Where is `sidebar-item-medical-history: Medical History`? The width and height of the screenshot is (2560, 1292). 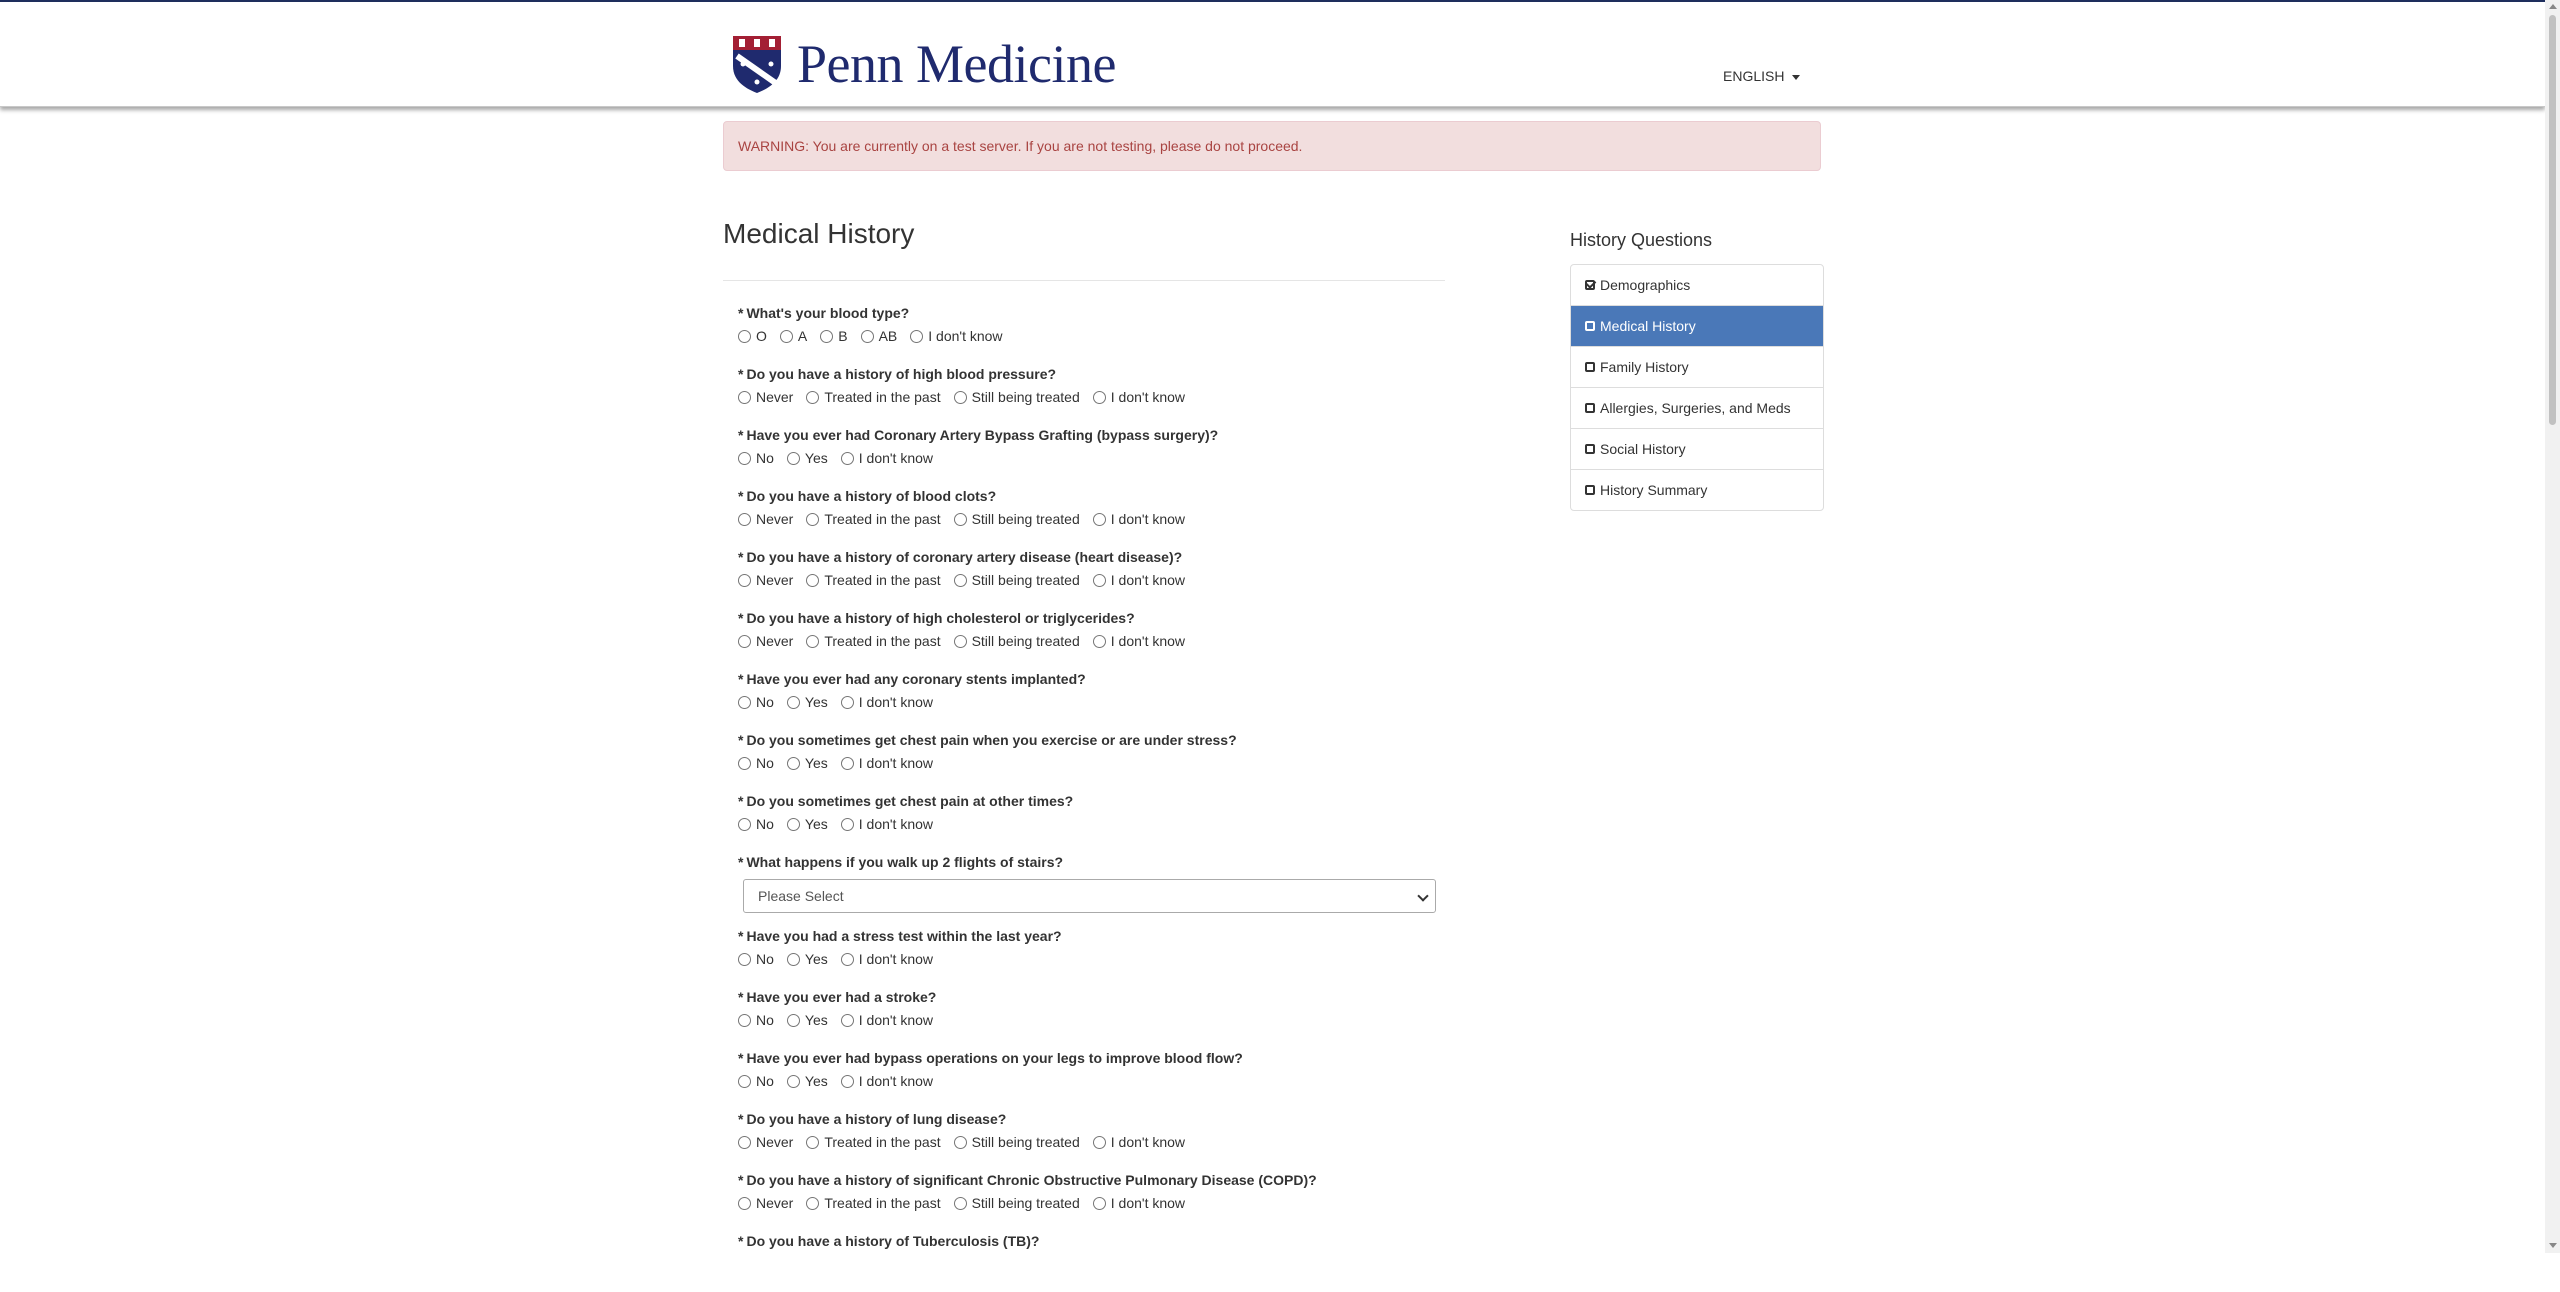 sidebar-item-medical-history: Medical History is located at coordinates (1697, 326).